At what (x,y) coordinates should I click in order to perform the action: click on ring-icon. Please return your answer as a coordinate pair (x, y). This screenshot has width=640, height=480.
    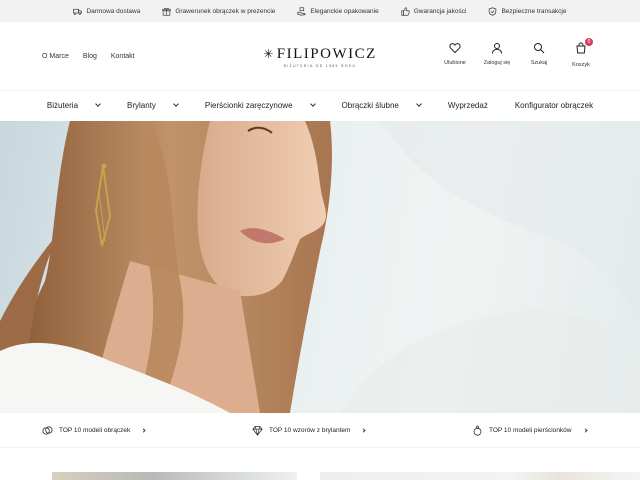
    Looking at the image, I should click on (477, 430).